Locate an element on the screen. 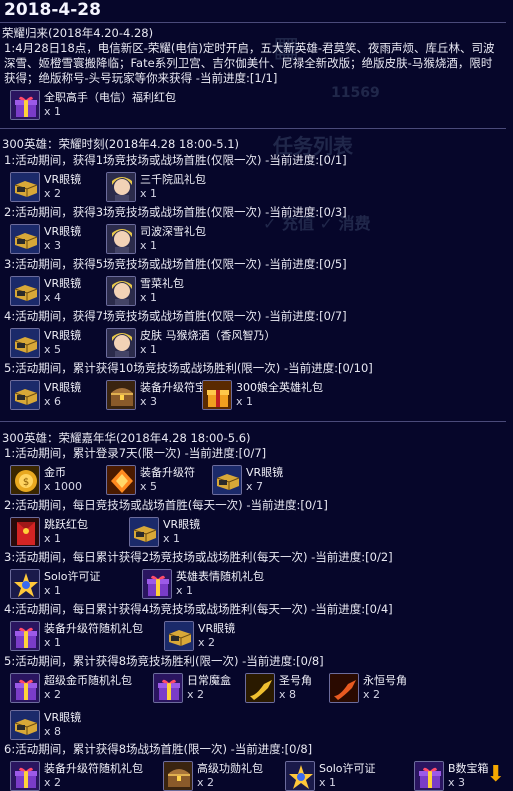 The width and height of the screenshot is (513, 791). reward-item: 永恒号角 x 2 is located at coordinates (376, 689).